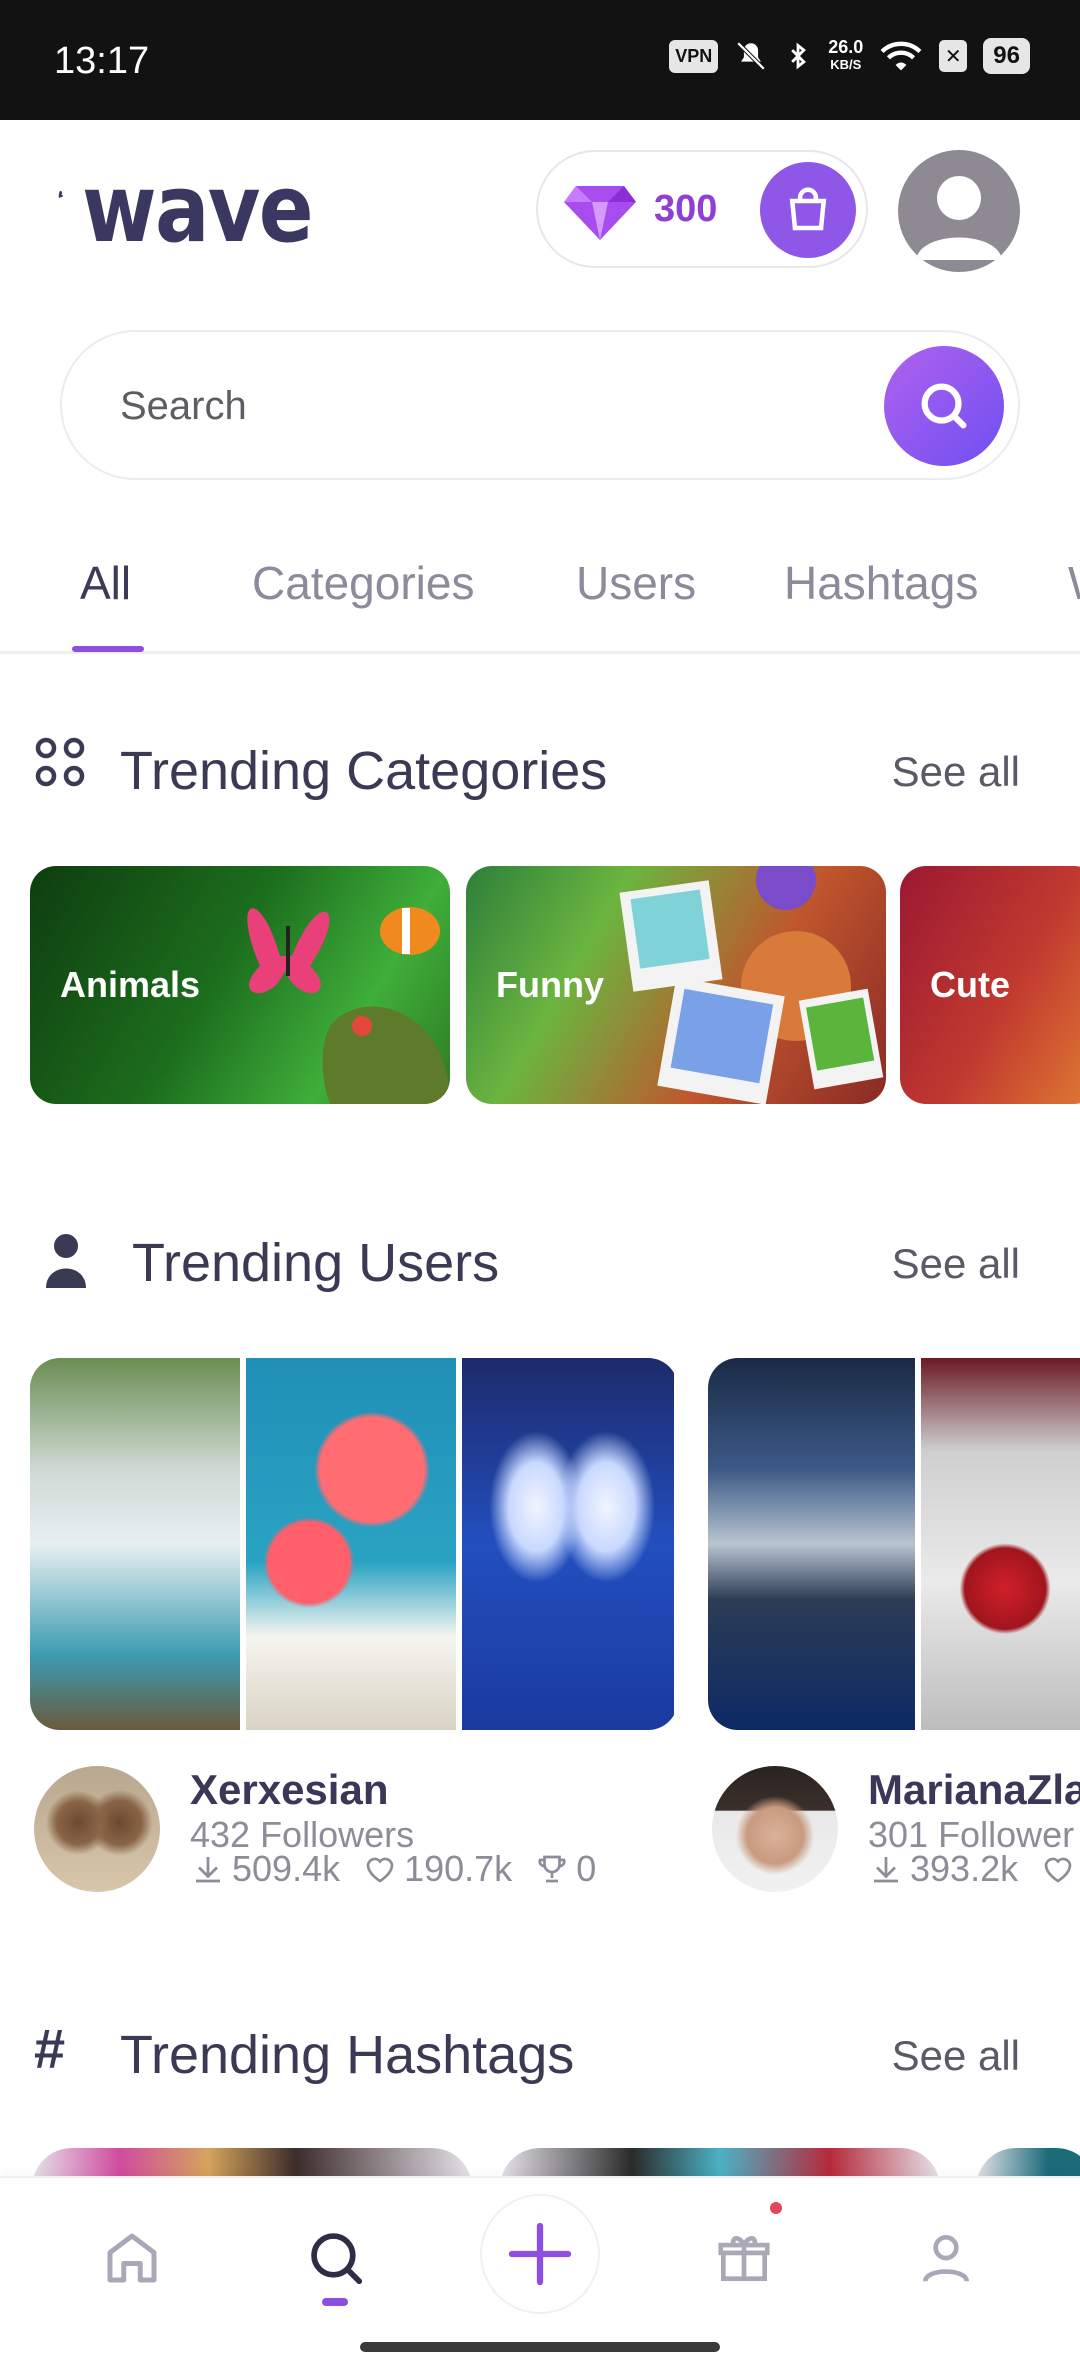  I want to click on tab-users: Users, so click(636, 583).